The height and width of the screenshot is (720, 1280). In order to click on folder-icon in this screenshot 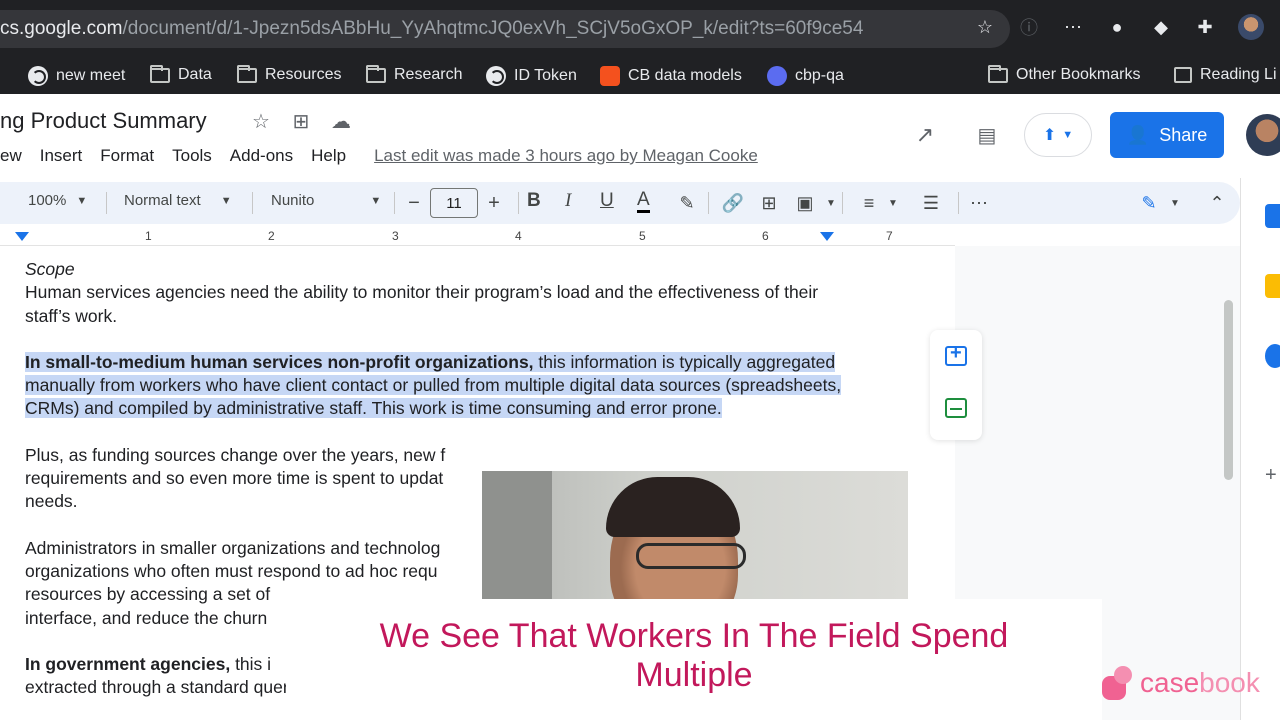, I will do `click(247, 73)`.